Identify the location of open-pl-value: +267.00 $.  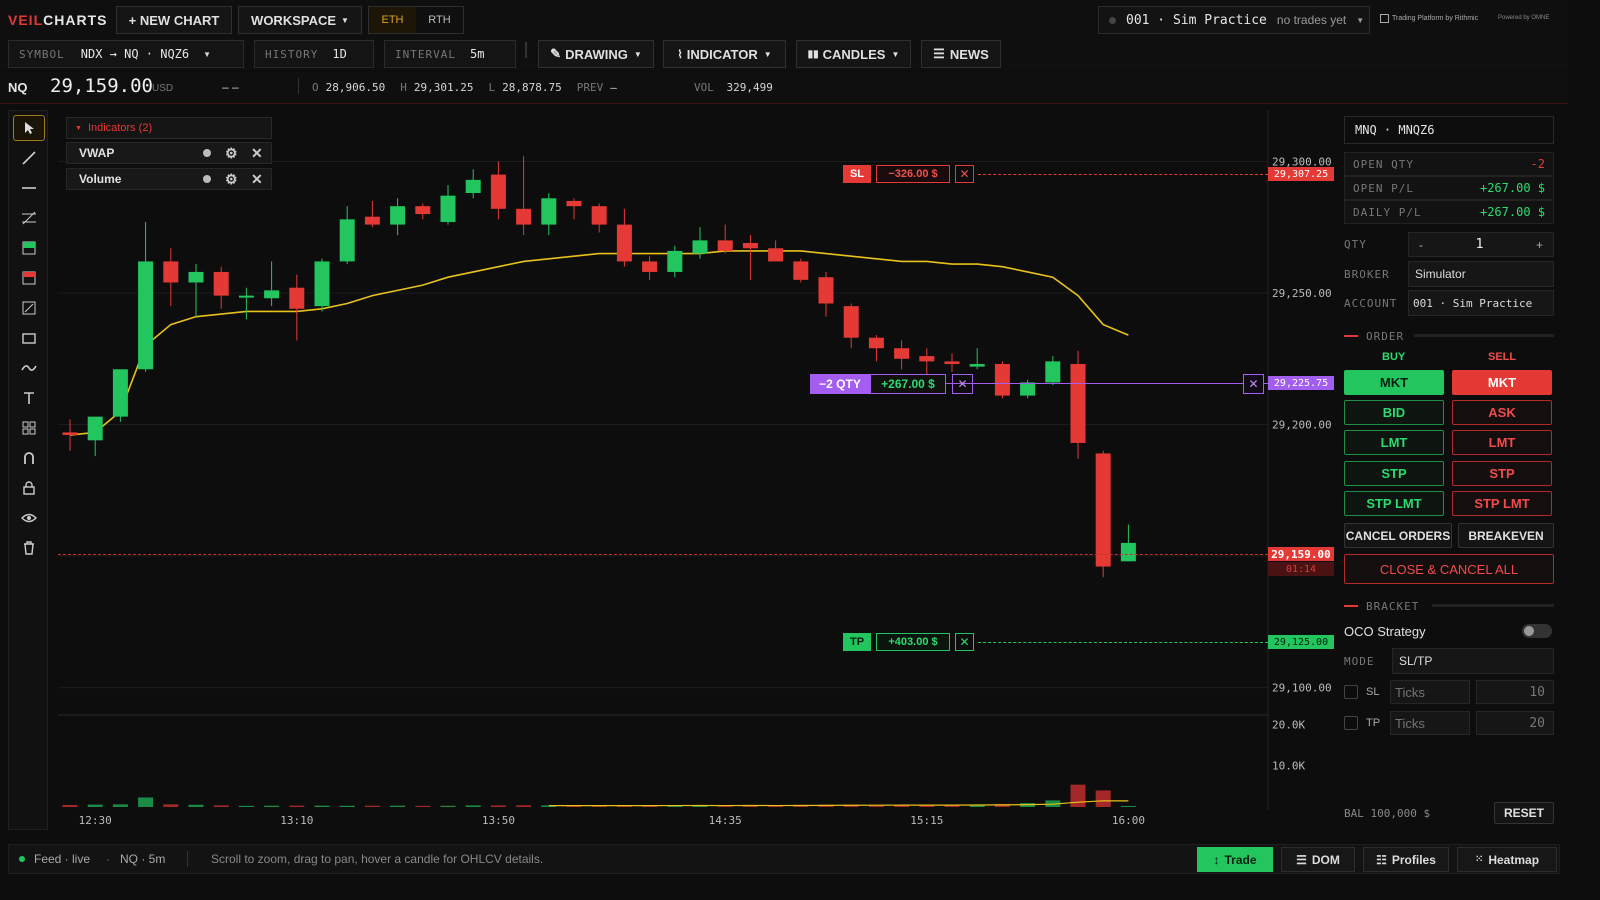
(1512, 188).